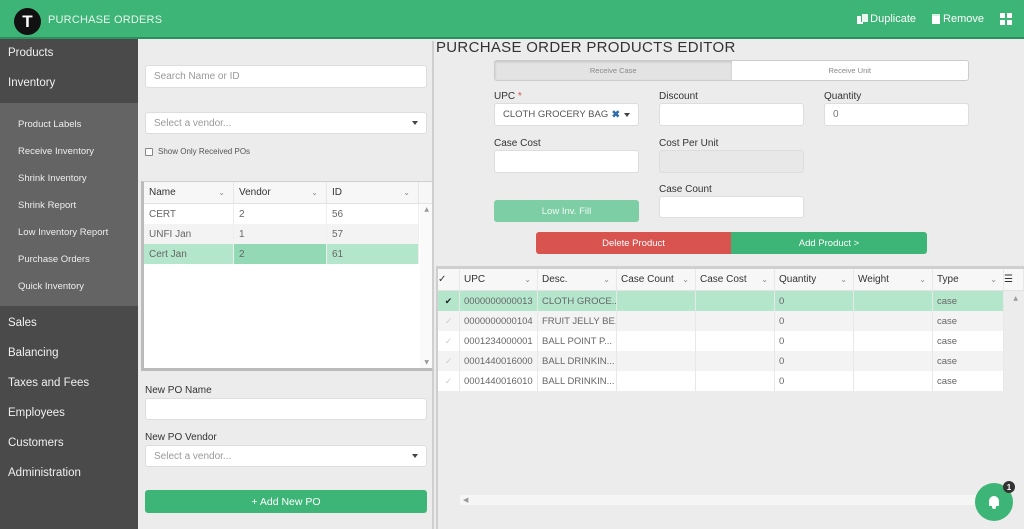  What do you see at coordinates (69, 326) in the screenshot?
I see `sidebar-item-sales: Sales` at bounding box center [69, 326].